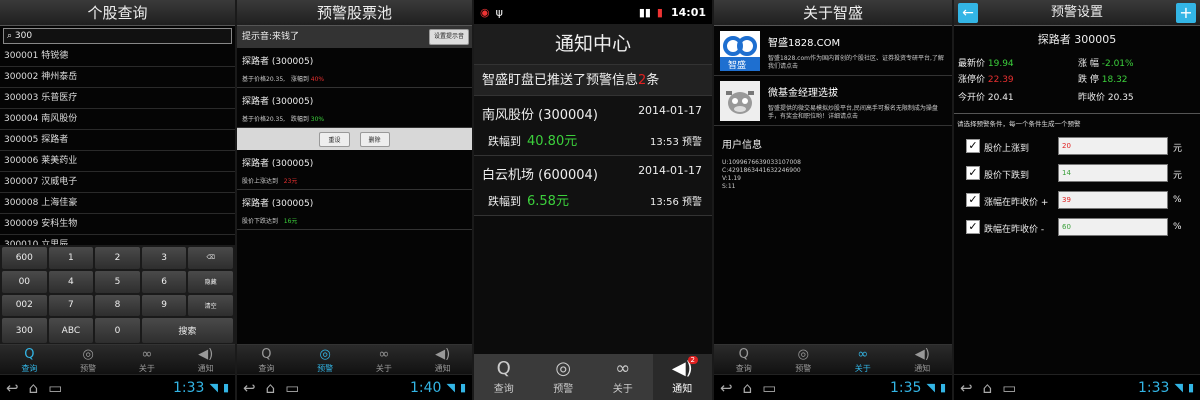 The width and height of the screenshot is (1200, 400). What do you see at coordinates (354, 68) in the screenshot?
I see `alert-item: 探路者 (300005) 基于价格20.35, 涨幅到 40%` at bounding box center [354, 68].